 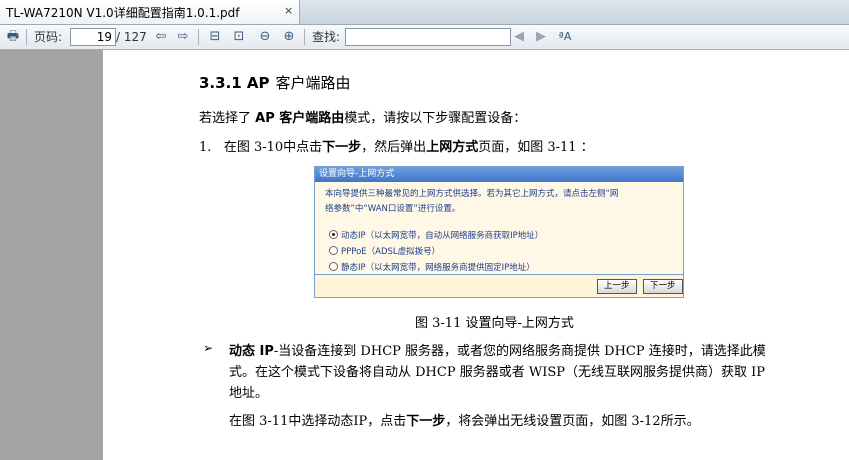 What do you see at coordinates (249, 393) in the screenshot?
I see `bullet-line-3: 地址。` at bounding box center [249, 393].